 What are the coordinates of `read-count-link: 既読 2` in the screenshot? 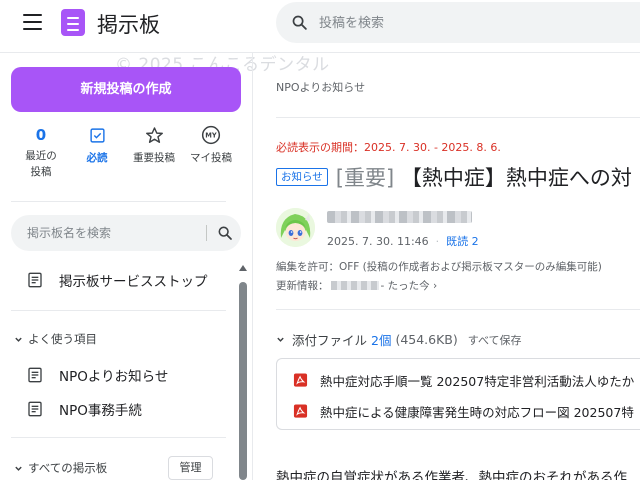 It's located at (462, 241).